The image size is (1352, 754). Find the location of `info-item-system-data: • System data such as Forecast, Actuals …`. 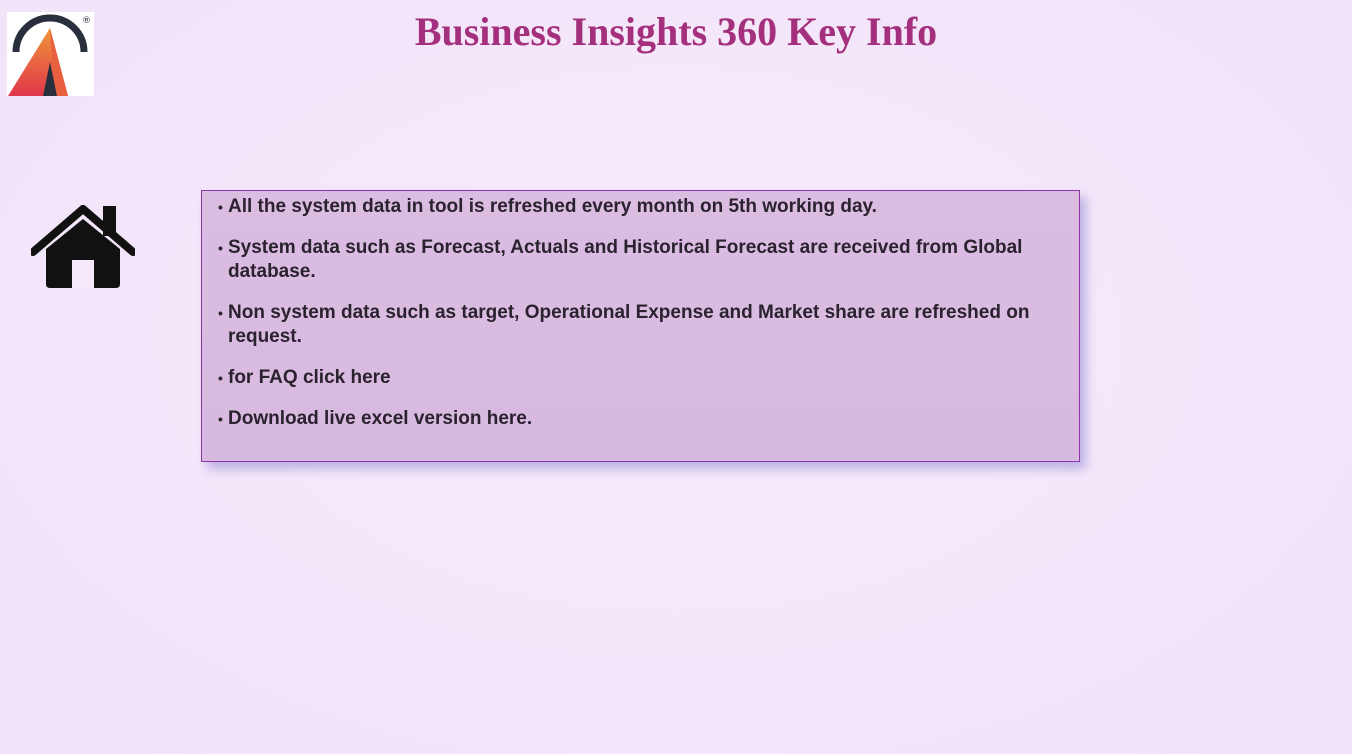

info-item-system-data: • System data such as Forecast, Actuals … is located at coordinates (642, 260).